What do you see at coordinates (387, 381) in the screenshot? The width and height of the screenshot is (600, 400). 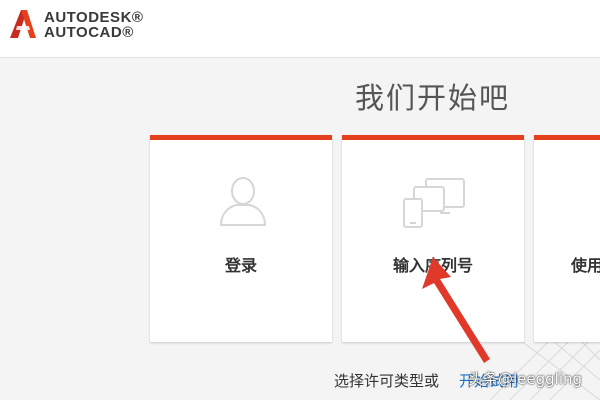 I see `license-type-prompt: 选择许可类型或` at bounding box center [387, 381].